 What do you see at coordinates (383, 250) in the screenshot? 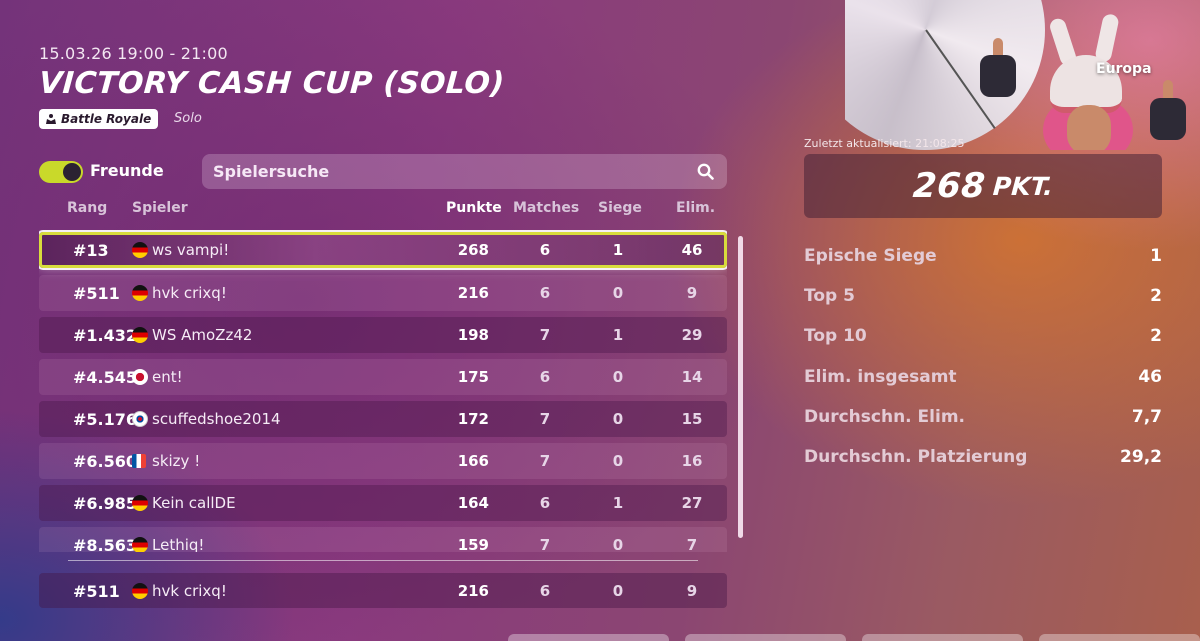
I see `leaderboard-row-selected: #13 ws vampi! 268 6 1 46` at bounding box center [383, 250].